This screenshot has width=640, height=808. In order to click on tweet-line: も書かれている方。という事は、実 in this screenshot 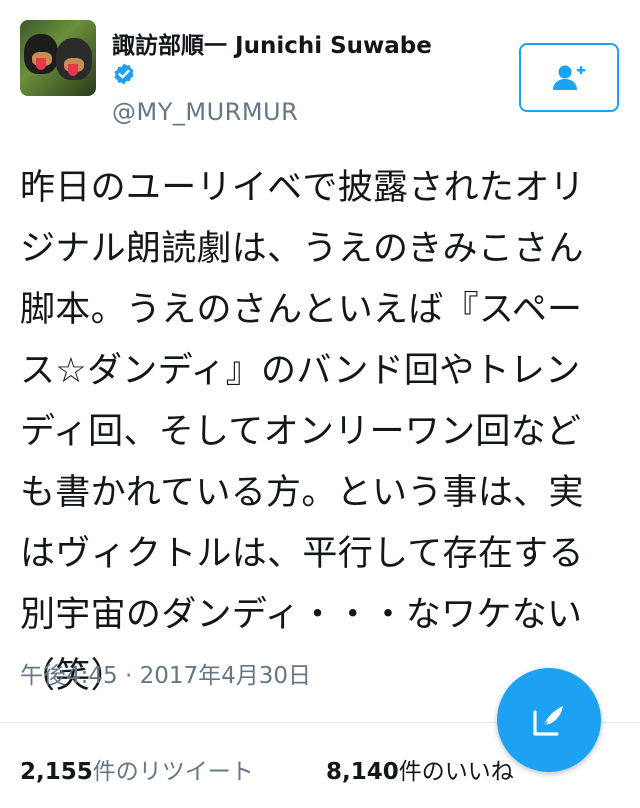, I will do `click(302, 493)`.